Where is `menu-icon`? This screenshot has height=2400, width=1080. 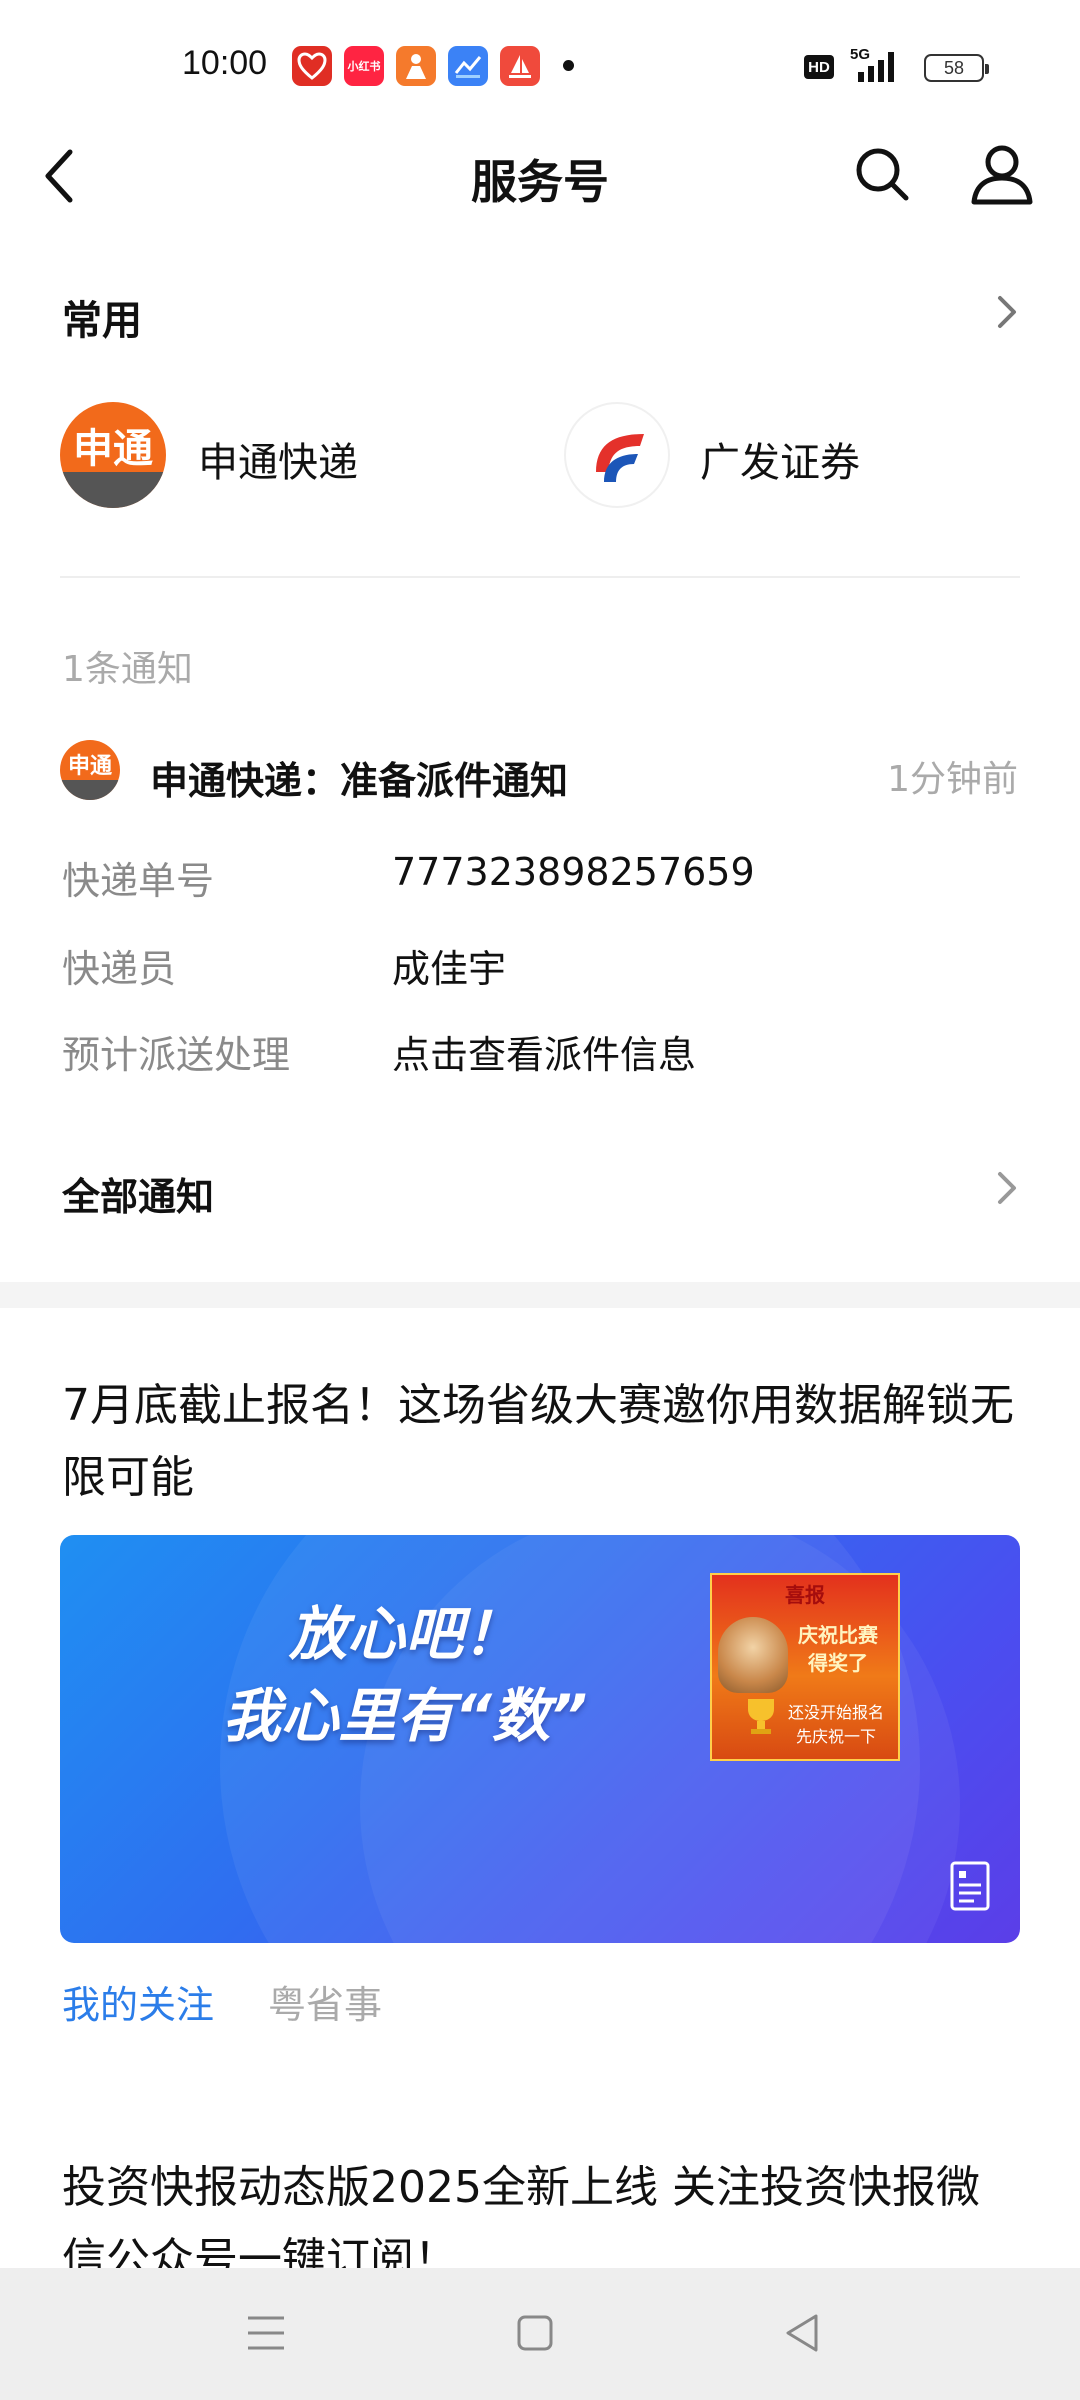
menu-icon is located at coordinates (266, 2333).